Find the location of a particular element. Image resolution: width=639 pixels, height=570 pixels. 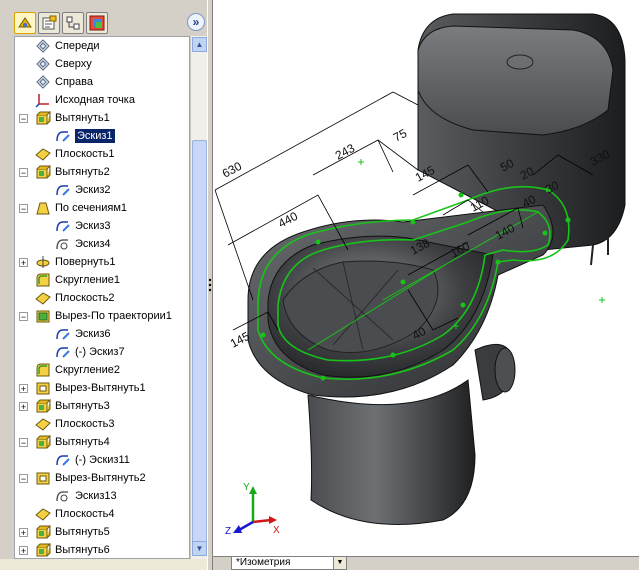

tree-item: Исходная точка is located at coordinates (102, 100).